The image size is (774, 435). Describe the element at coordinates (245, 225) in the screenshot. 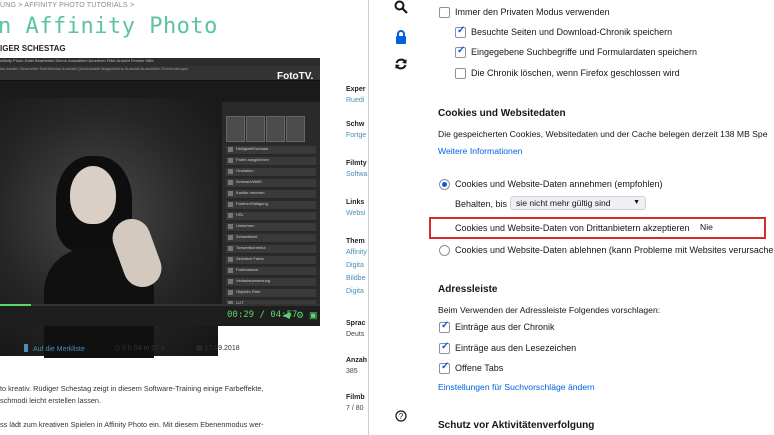

I see `adjustment-label: Umkehren` at that location.